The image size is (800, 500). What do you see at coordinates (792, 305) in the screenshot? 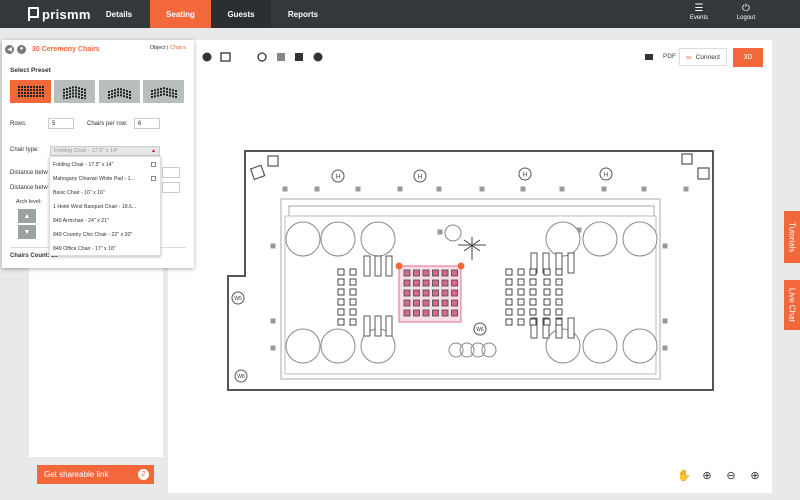
I see `live-chat-tab: Live Chat` at bounding box center [792, 305].